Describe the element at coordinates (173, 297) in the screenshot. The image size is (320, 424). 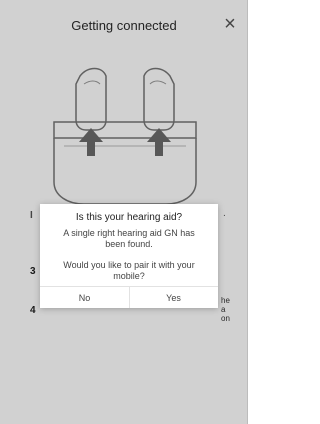
I see `yes-button: Yes` at that location.